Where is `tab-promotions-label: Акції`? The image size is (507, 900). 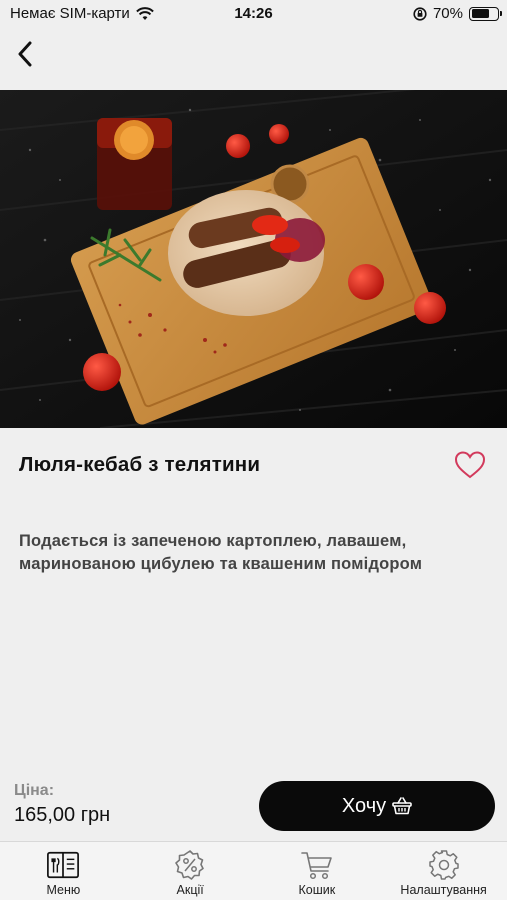
tab-promotions-label: Акції is located at coordinates (190, 890).